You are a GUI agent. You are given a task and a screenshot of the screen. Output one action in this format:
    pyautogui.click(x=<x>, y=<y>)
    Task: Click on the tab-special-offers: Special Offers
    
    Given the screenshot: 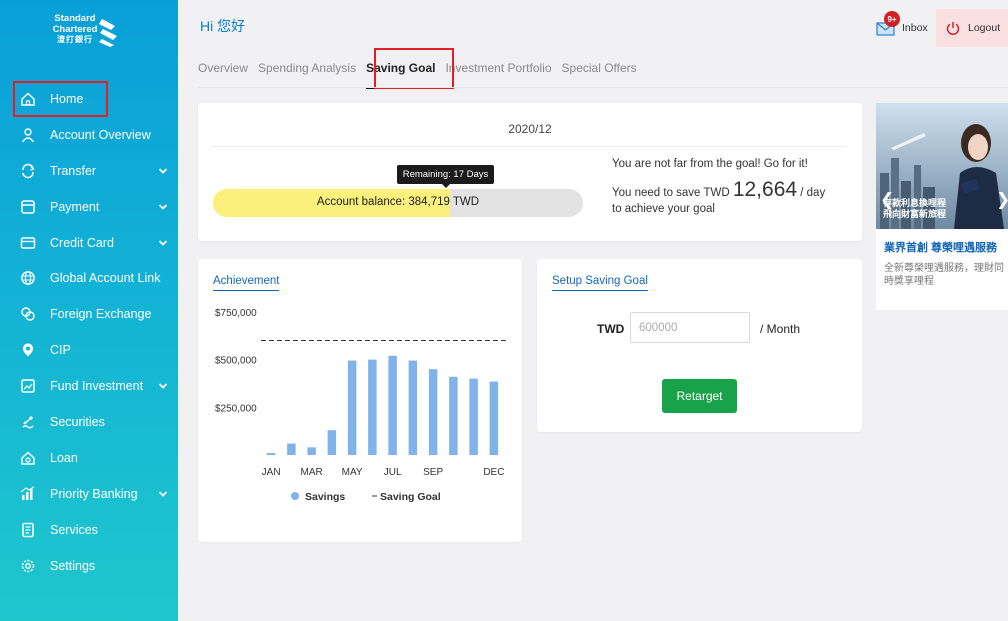 What is the action you would take?
    pyautogui.click(x=599, y=72)
    